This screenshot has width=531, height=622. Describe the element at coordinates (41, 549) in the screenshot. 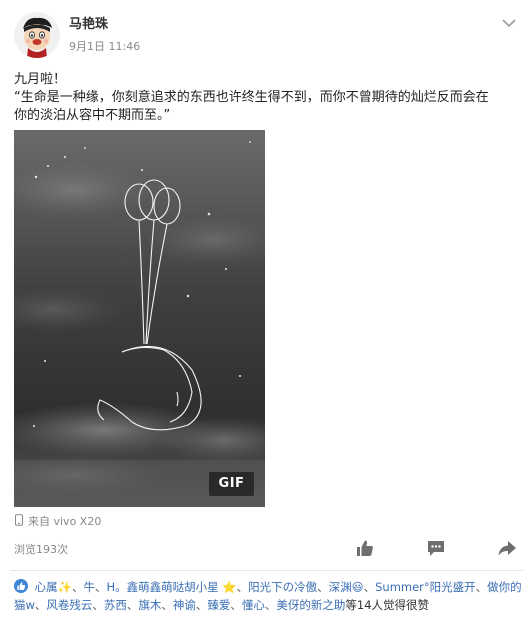

I see `view-count: 浏览193次` at that location.